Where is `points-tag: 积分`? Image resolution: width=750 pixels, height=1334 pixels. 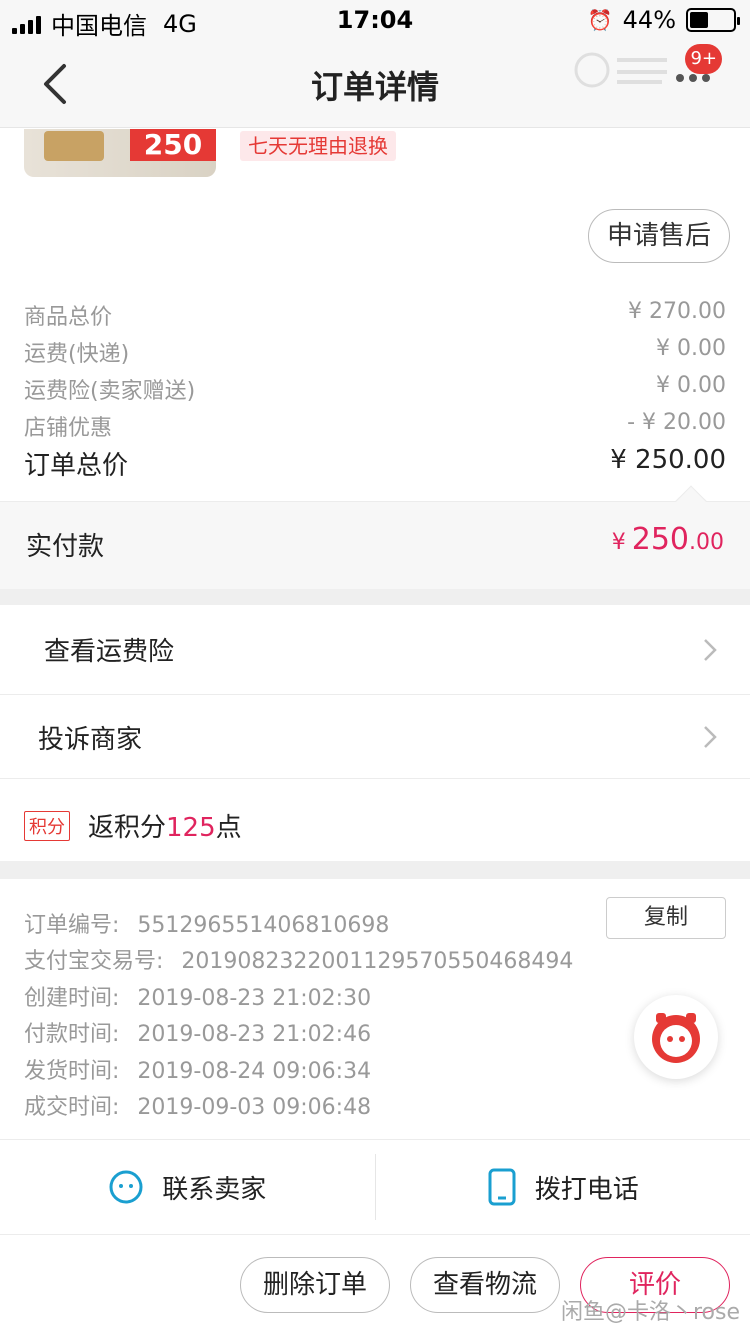
points-tag: 积分 is located at coordinates (47, 825).